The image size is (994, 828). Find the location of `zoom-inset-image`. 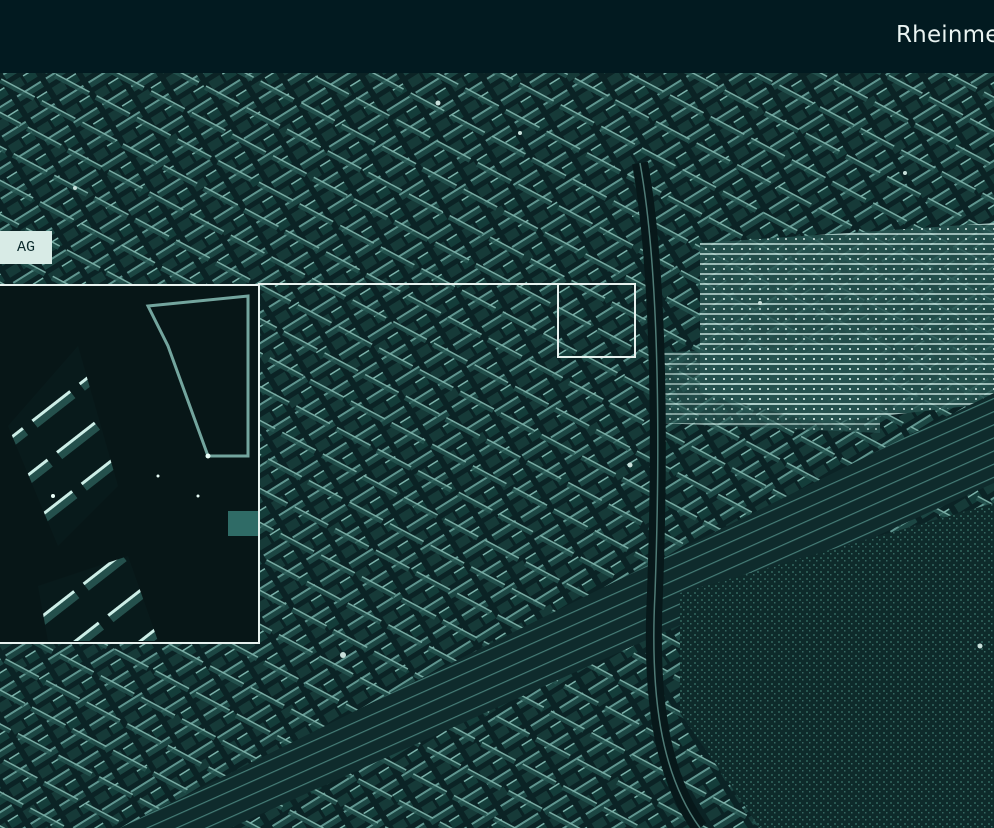

zoom-inset-image is located at coordinates (129, 464).